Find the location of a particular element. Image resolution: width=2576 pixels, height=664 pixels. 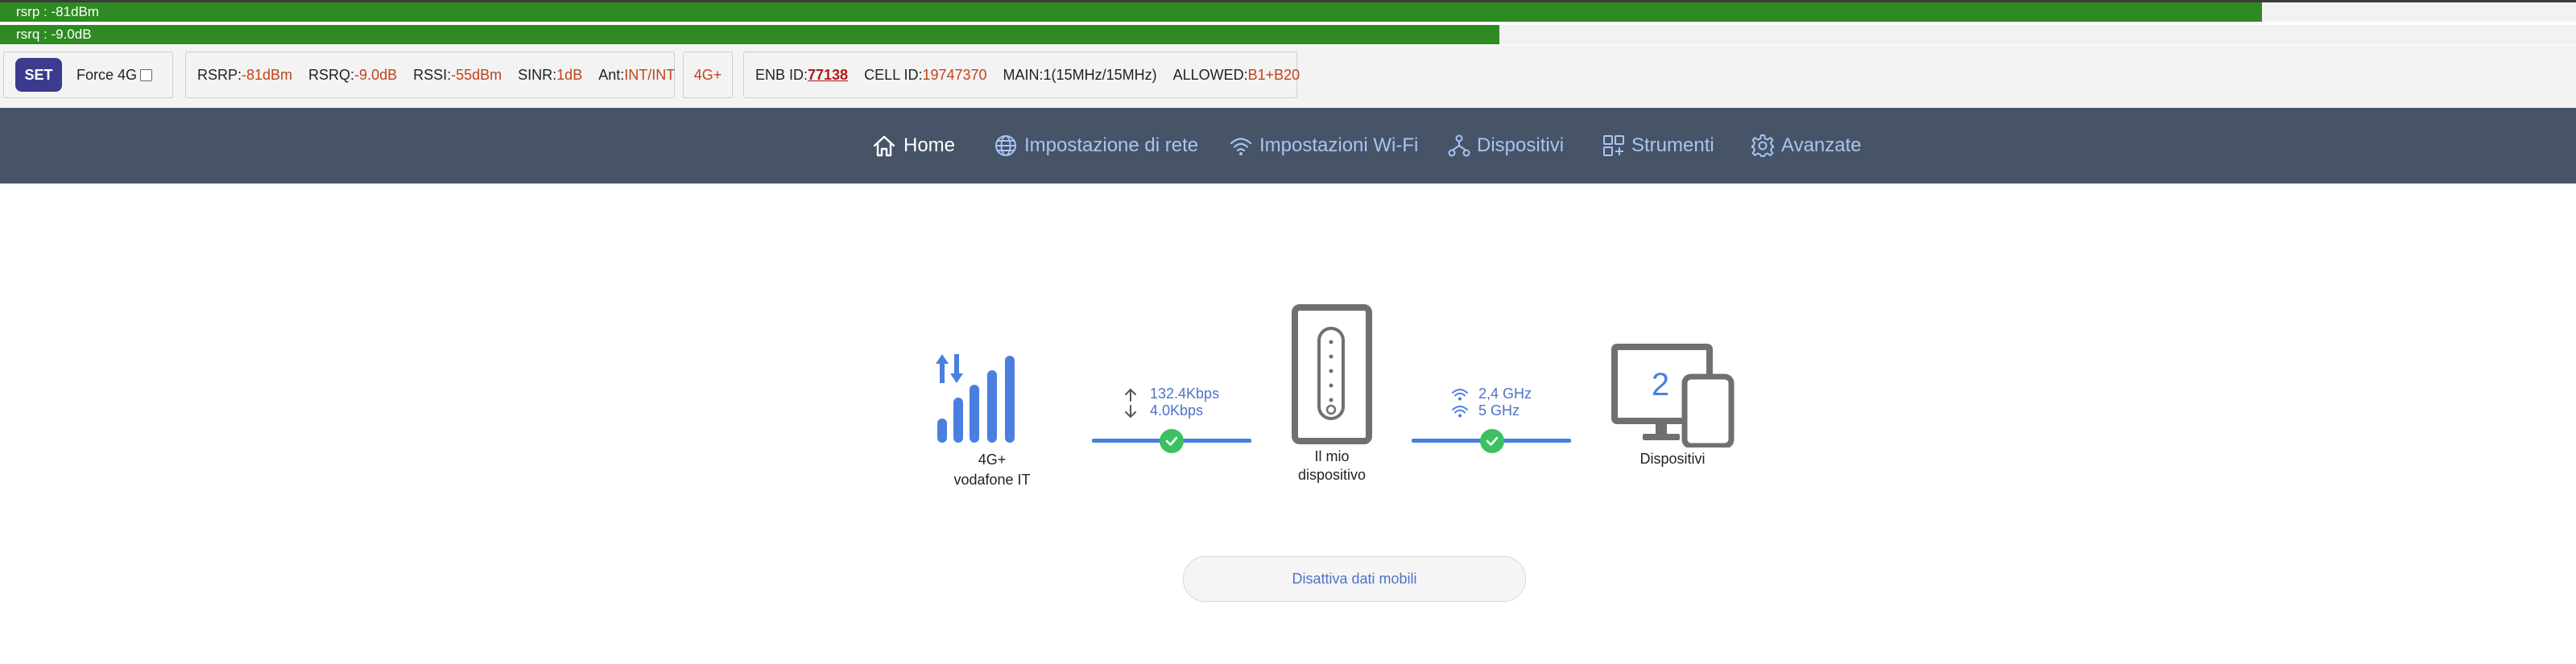

rsrq-metric: RSRQ:-9.0dB is located at coordinates (353, 74).